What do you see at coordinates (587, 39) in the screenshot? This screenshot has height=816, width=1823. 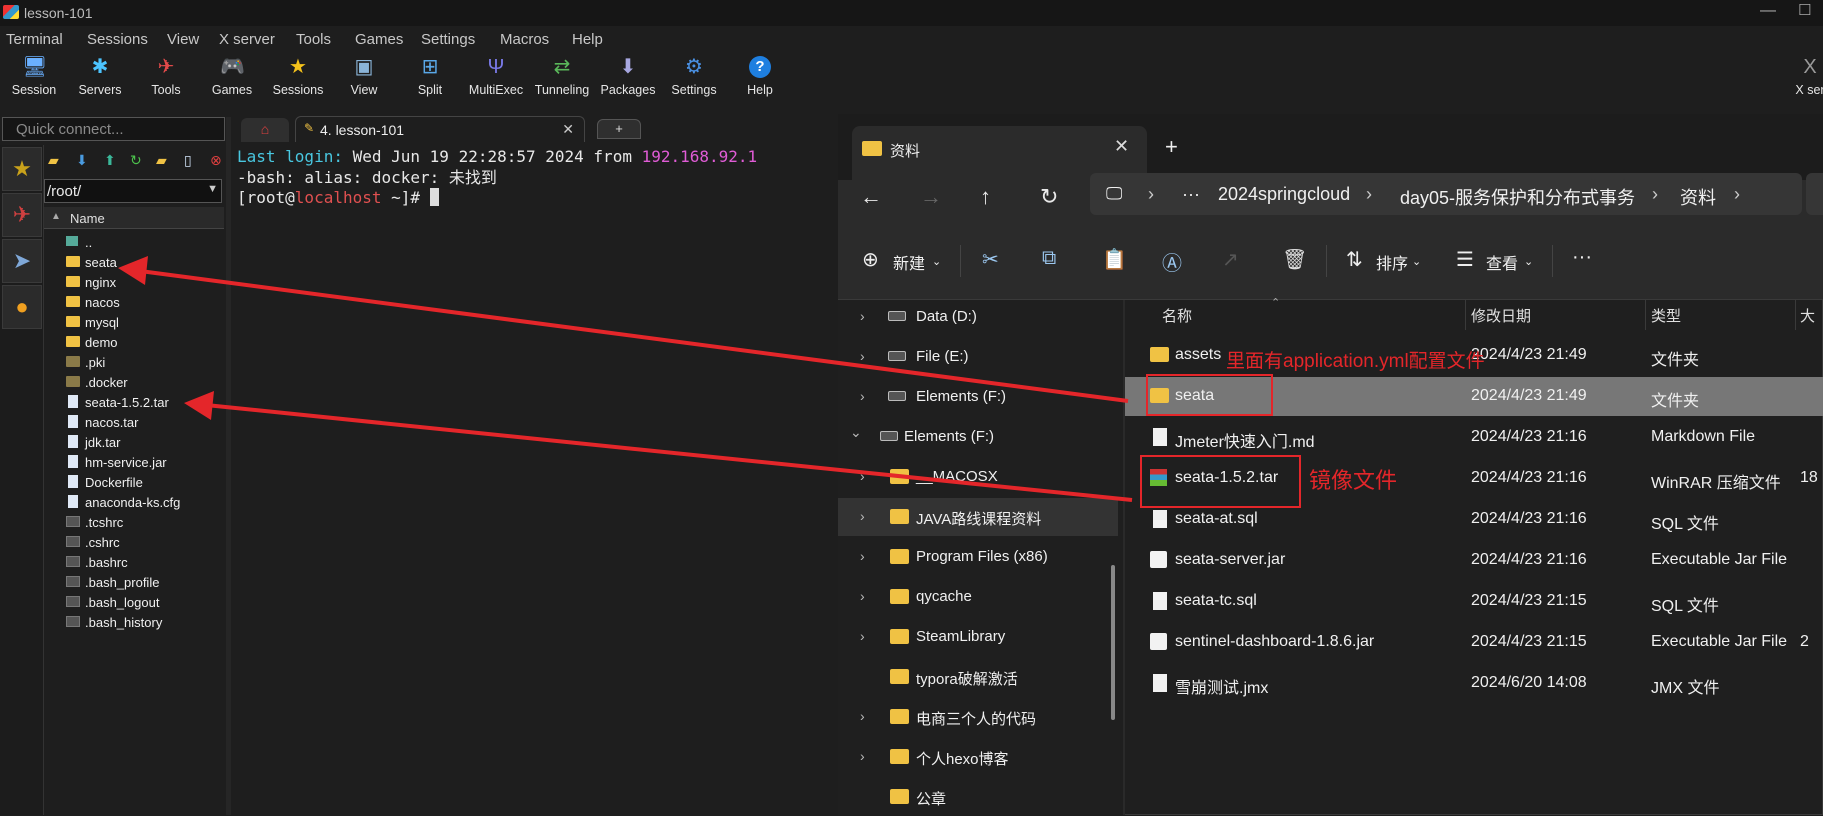 I see `menu-help: Help` at bounding box center [587, 39].